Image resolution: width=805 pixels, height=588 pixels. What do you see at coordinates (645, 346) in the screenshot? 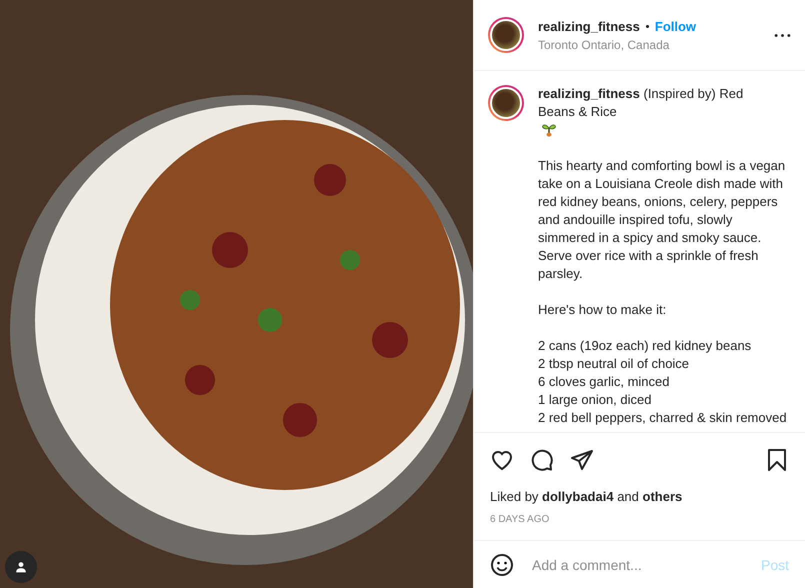
I see `ingredient-line: 2 cans (19oz each) red kidney beans` at bounding box center [645, 346].